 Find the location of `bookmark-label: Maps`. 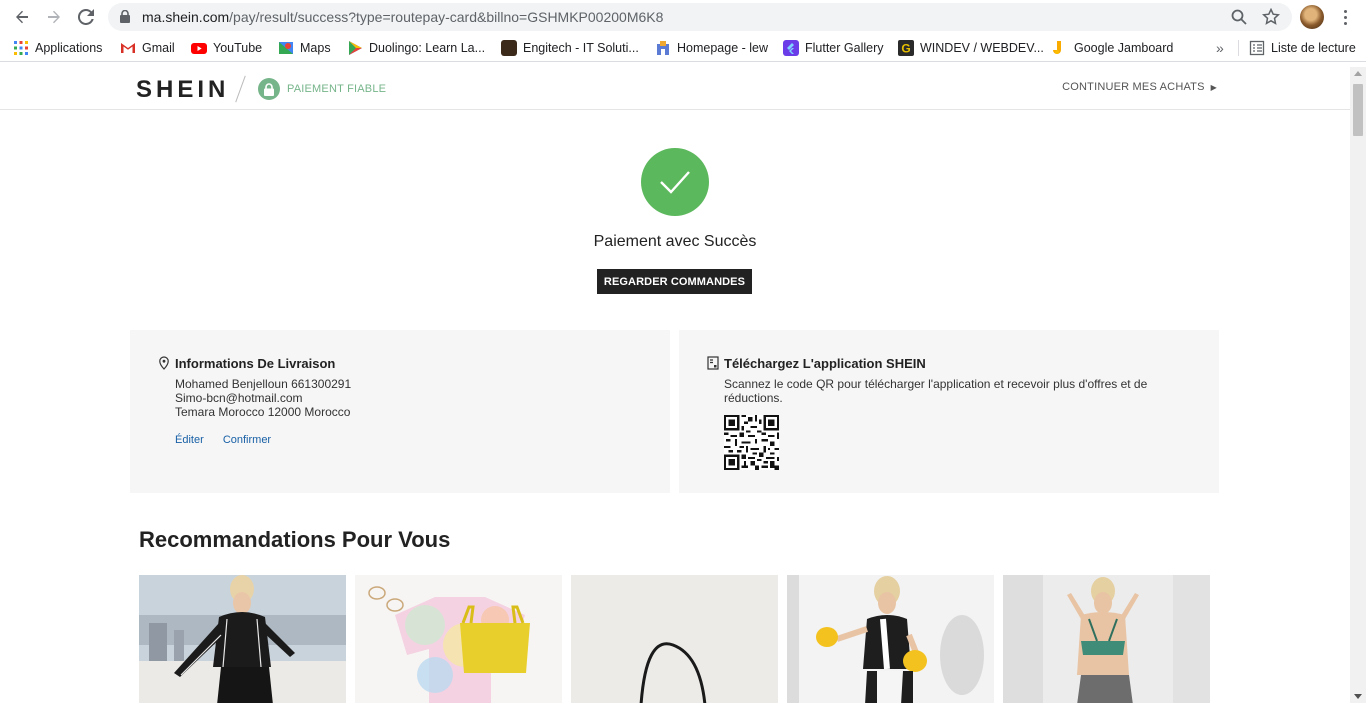

bookmark-label: Maps is located at coordinates (315, 48).